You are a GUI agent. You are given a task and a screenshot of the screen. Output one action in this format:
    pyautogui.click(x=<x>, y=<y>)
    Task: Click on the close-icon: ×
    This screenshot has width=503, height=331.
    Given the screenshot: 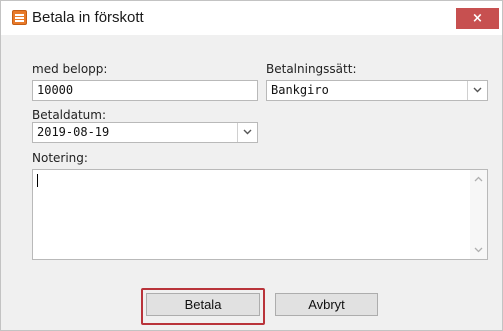 What is the action you would take?
    pyautogui.click(x=477, y=18)
    